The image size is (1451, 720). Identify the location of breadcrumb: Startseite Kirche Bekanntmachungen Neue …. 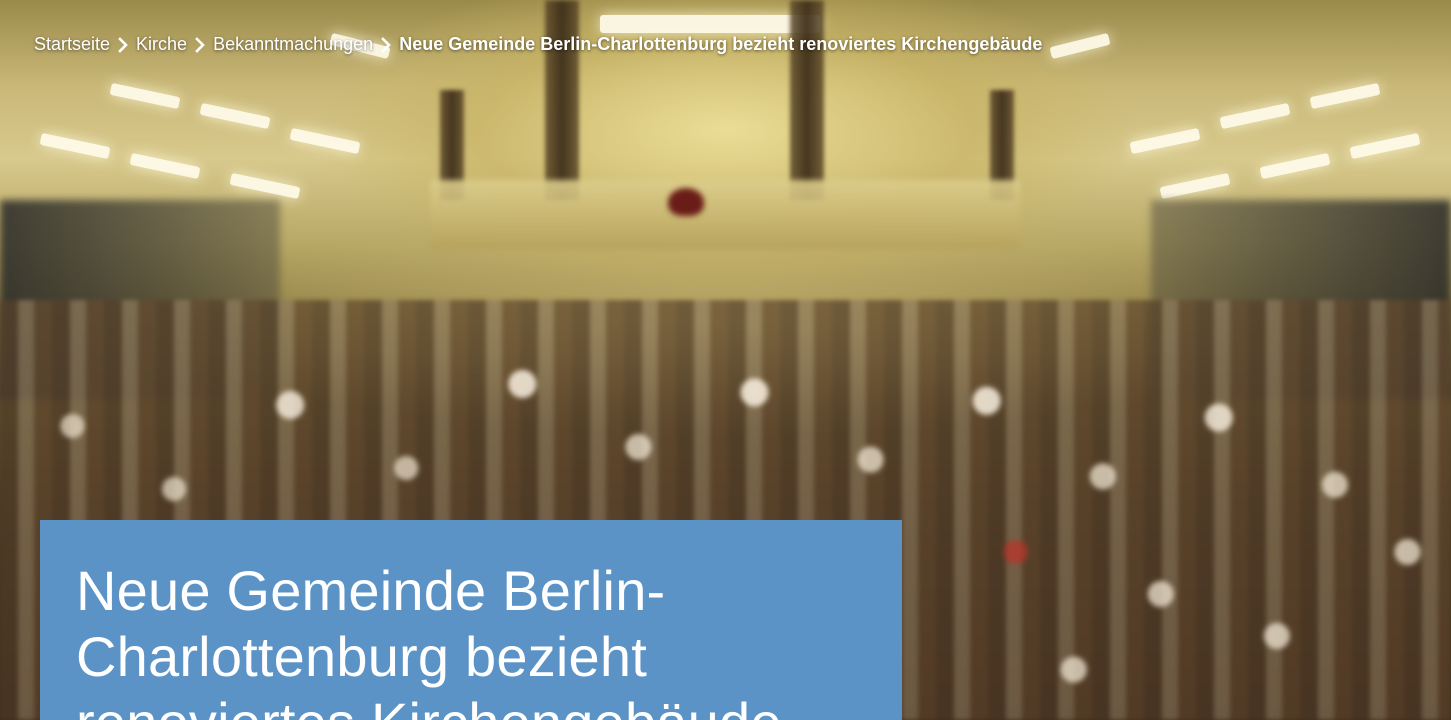
(538, 44).